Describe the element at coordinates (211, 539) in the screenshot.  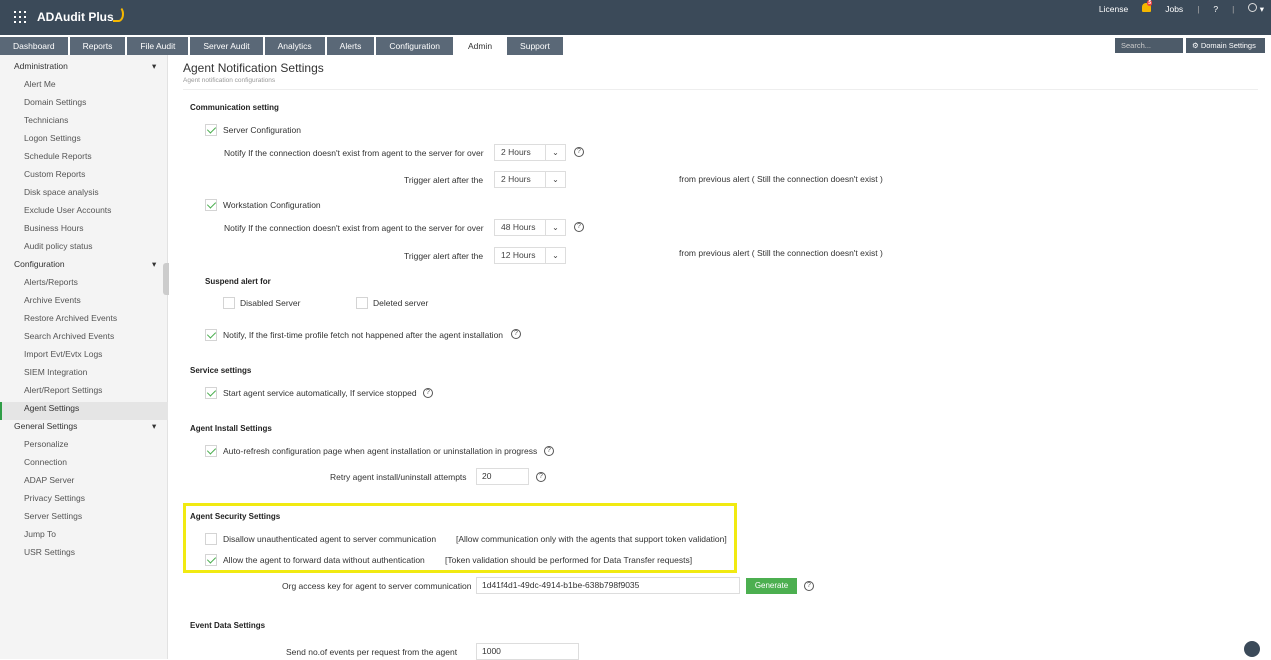
I see `disallow-unauth-checkbox` at that location.